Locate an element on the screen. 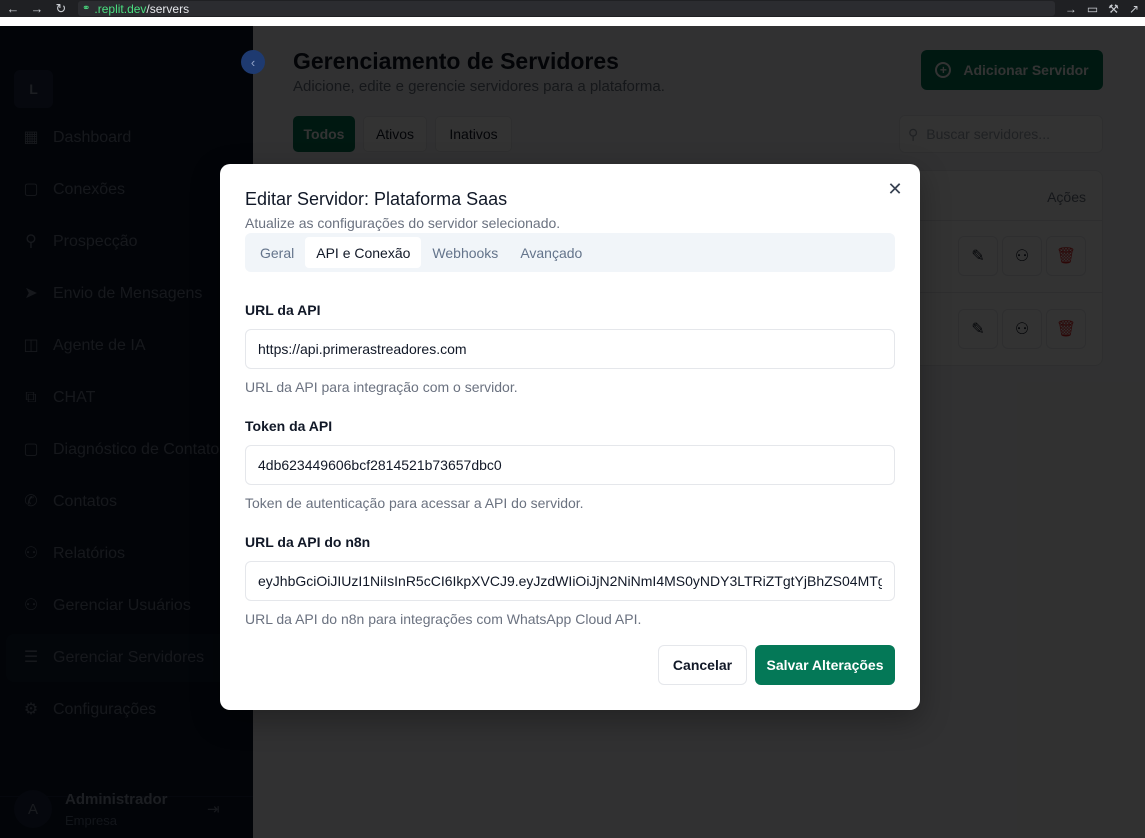 The image size is (1145, 838). tab-list: Geral API e Conexão Webhooks Avançado is located at coordinates (570, 252).